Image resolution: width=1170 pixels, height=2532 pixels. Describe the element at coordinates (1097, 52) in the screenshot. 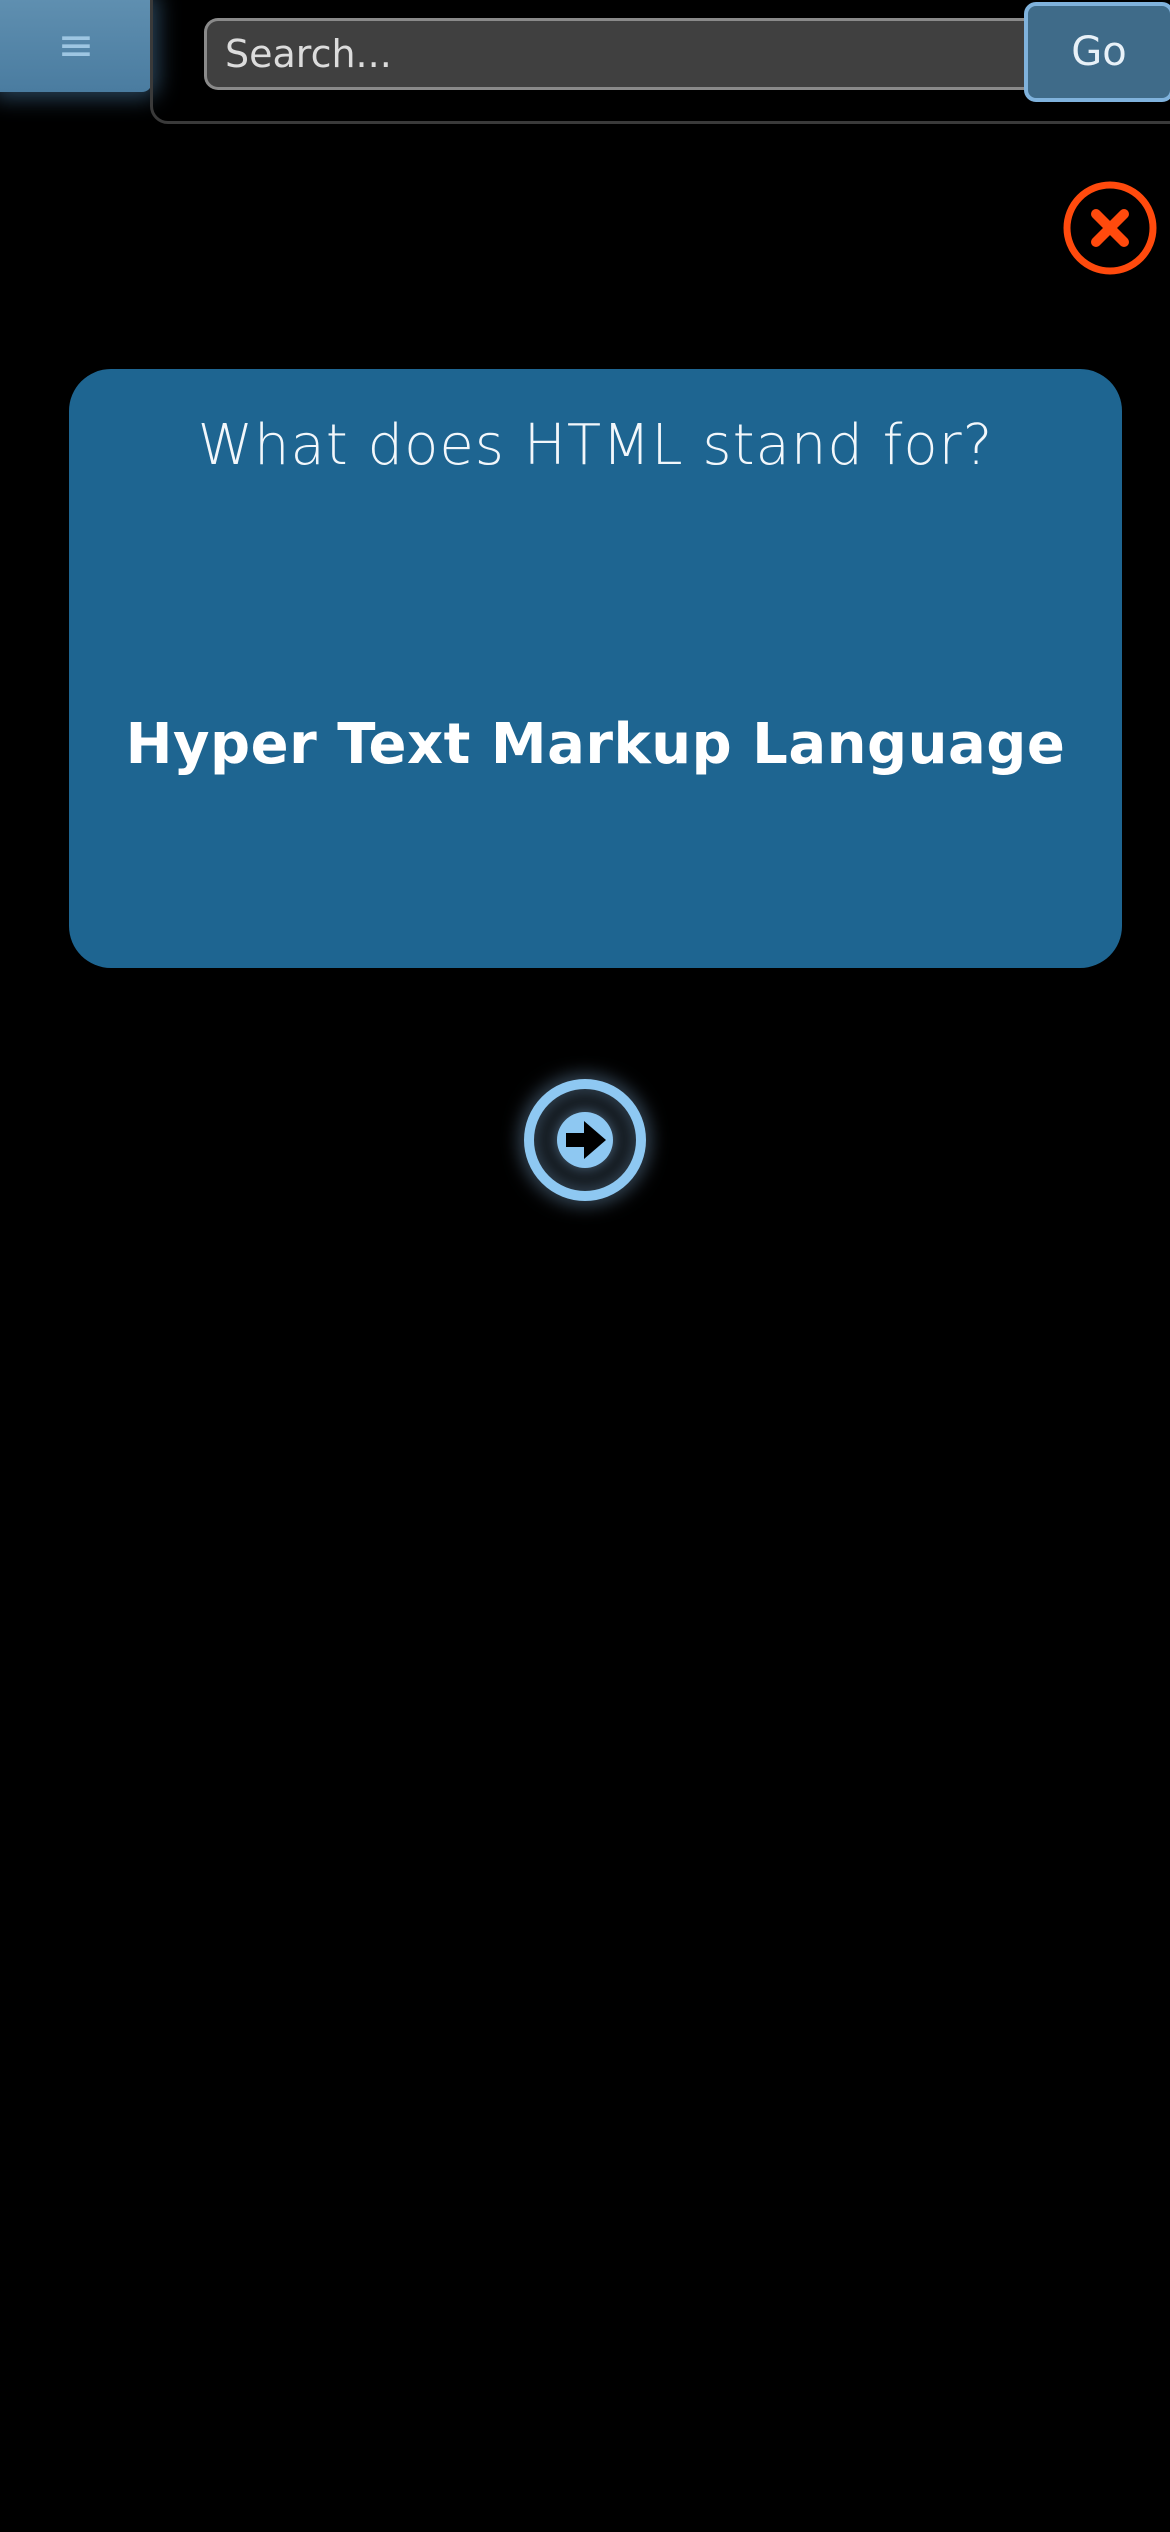

I see `go-button: Go` at that location.